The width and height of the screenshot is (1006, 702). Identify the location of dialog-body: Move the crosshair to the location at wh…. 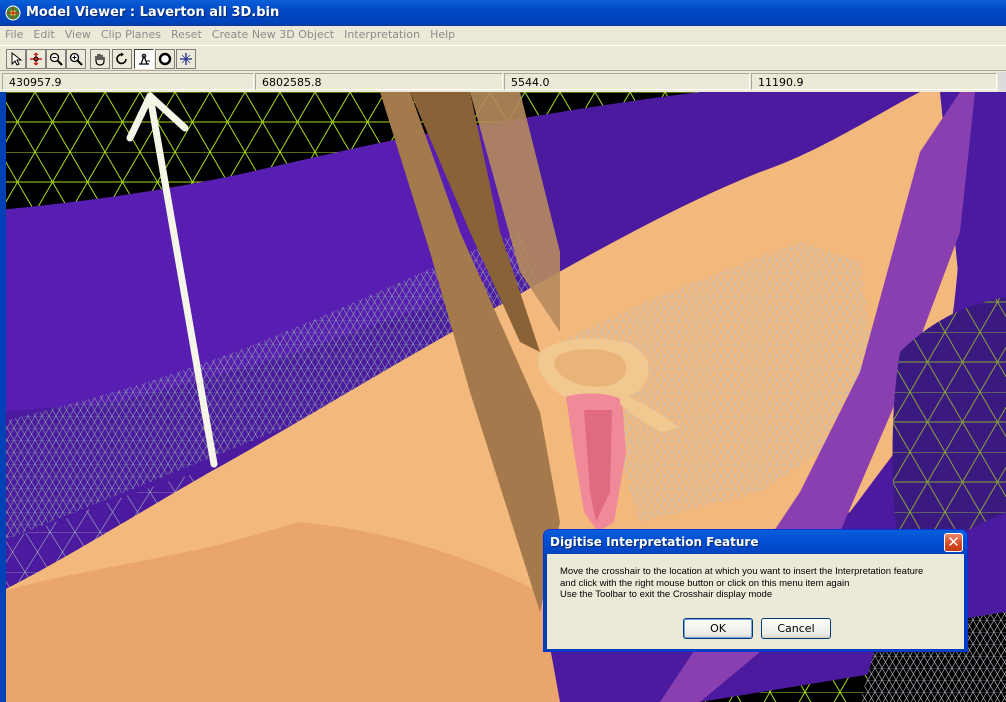
(755, 601).